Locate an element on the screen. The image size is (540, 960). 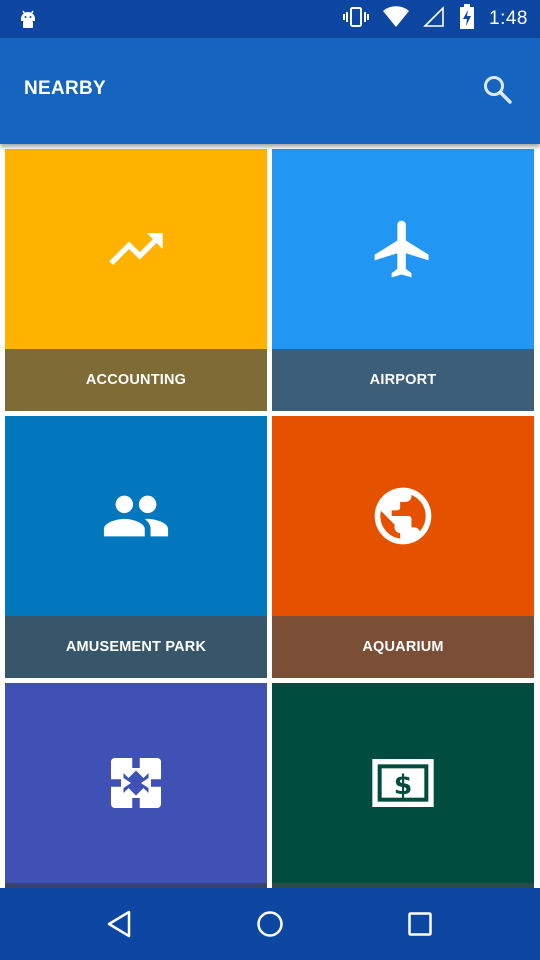
globe-icon is located at coordinates (403, 516).